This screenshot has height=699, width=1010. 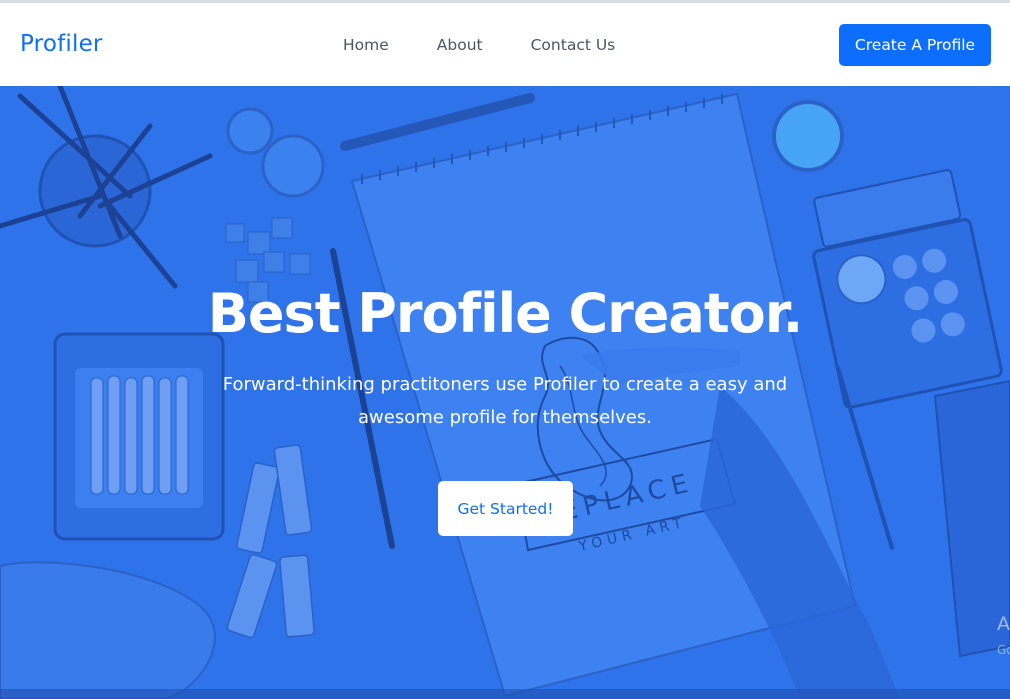 I want to click on nav-links: Home About Contact Us, so click(x=479, y=45).